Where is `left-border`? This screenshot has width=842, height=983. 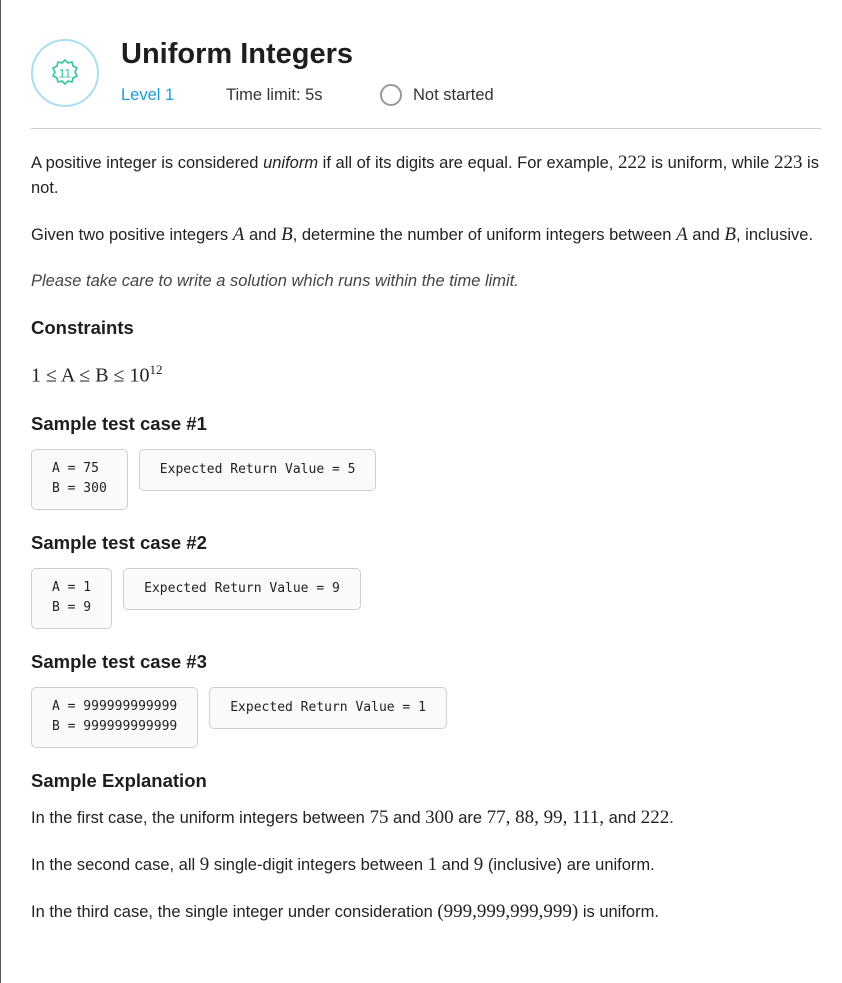
left-border is located at coordinates (0, 491).